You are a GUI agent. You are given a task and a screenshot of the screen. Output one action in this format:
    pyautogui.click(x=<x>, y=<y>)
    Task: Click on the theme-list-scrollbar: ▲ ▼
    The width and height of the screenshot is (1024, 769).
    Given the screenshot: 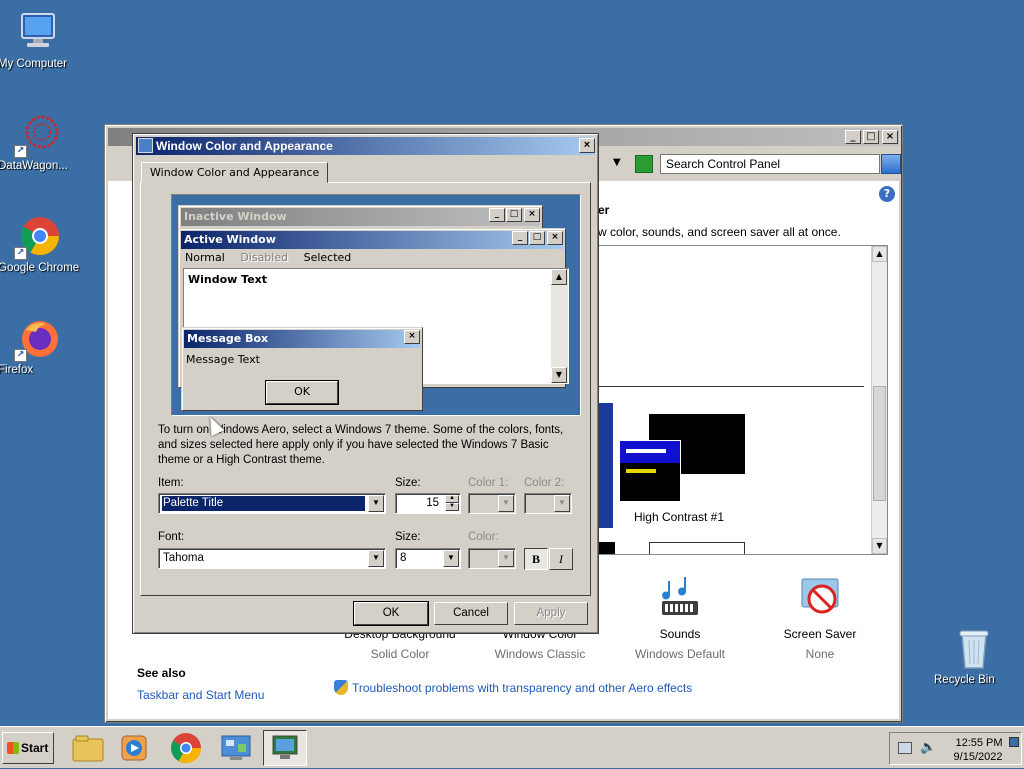 What is the action you would take?
    pyautogui.click(x=879, y=400)
    